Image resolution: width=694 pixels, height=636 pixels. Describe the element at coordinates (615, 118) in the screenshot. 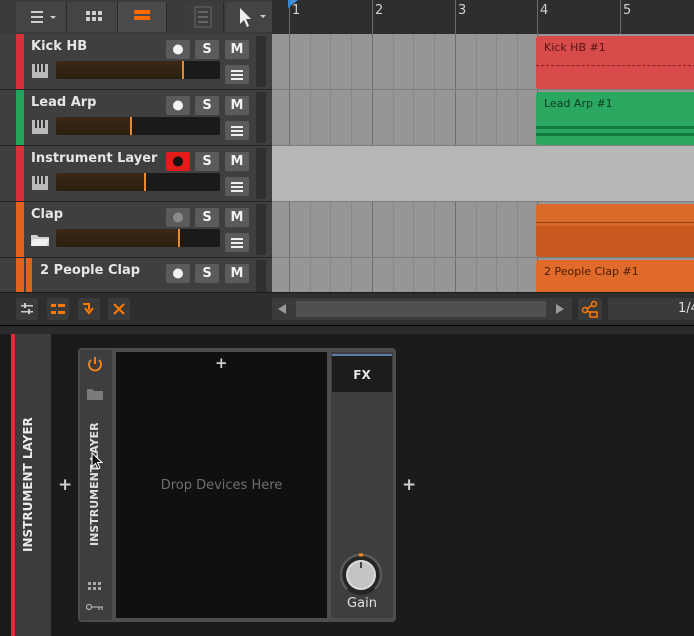

I see `clip: Lead Arp #1` at that location.